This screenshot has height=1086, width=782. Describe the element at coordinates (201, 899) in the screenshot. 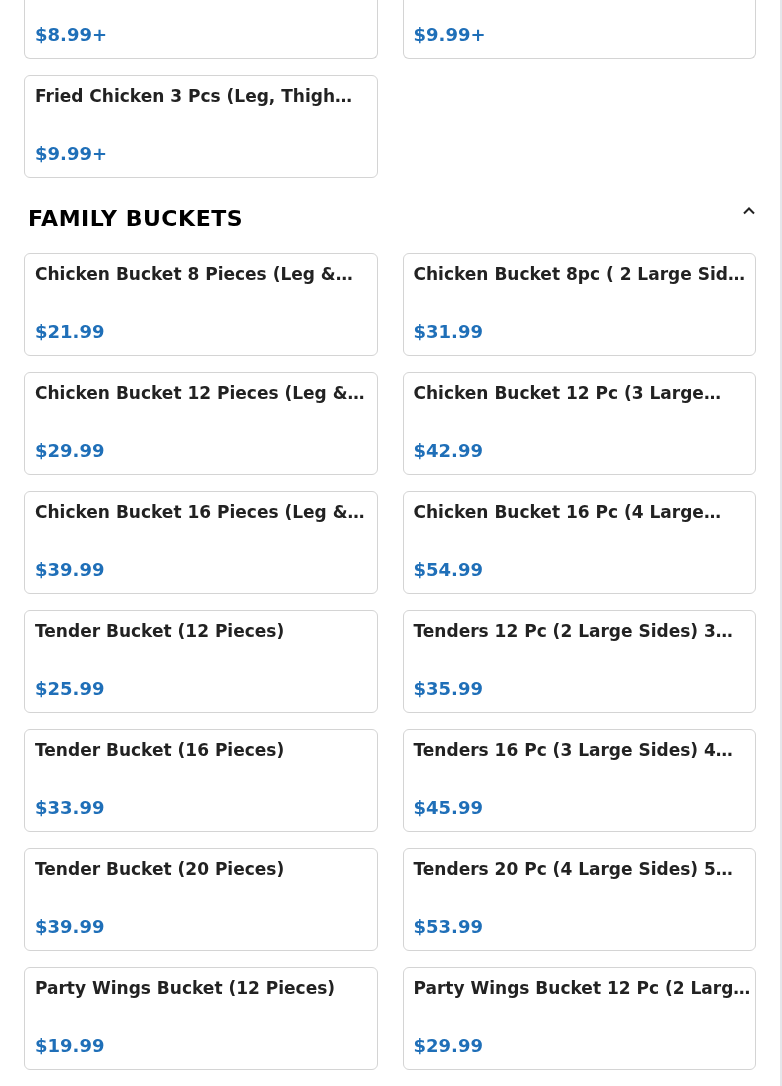

I see `menu-item-card: Tender Bucket (20 Pieces) $39.99` at that location.